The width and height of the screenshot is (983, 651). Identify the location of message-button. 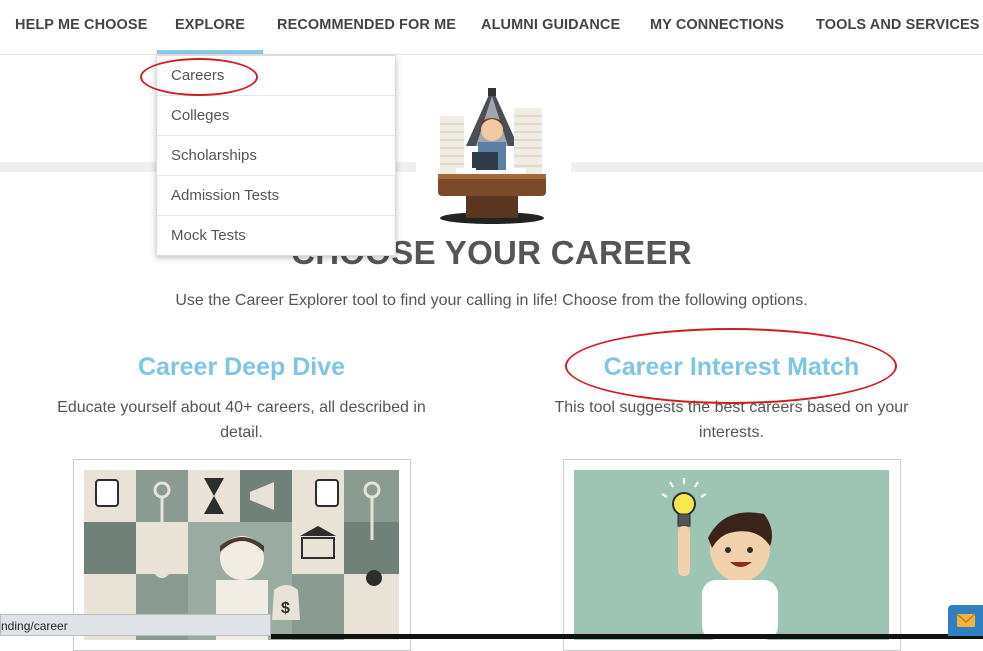
(965, 620).